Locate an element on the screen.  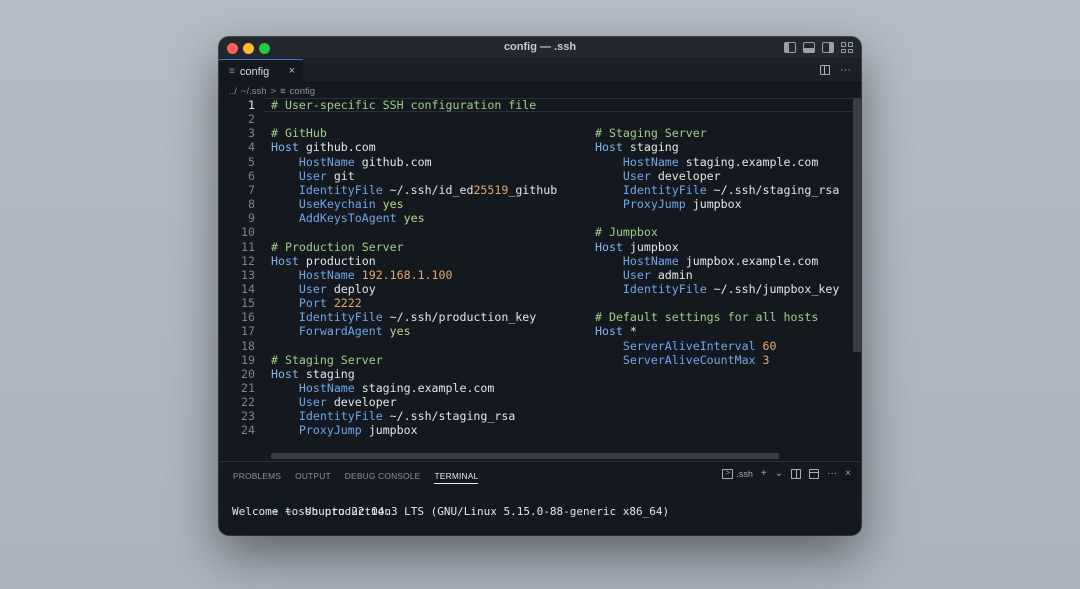
breadcrumb-prefix: ../ is located at coordinates (233, 91).